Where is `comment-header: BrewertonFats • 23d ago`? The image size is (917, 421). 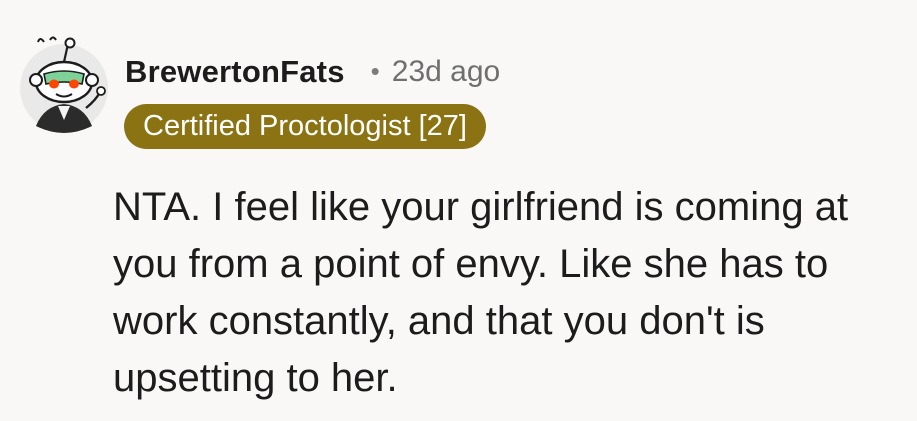 comment-header: BrewertonFats • 23d ago is located at coordinates (312, 72).